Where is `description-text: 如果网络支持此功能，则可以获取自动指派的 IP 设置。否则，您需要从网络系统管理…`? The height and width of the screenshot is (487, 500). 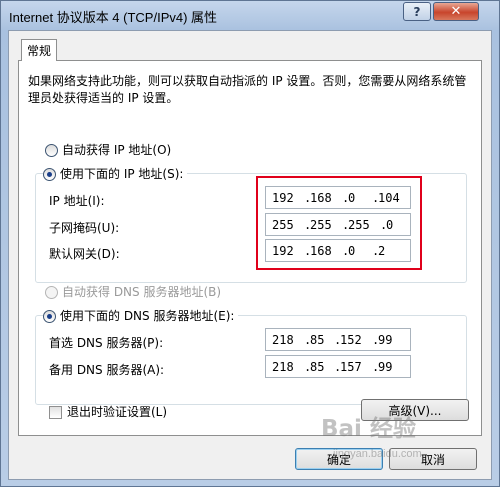 description-text: 如果网络支持此功能，则可以获取自动指派的 IP 设置。否则，您需要从网络系统管理… is located at coordinates (247, 89).